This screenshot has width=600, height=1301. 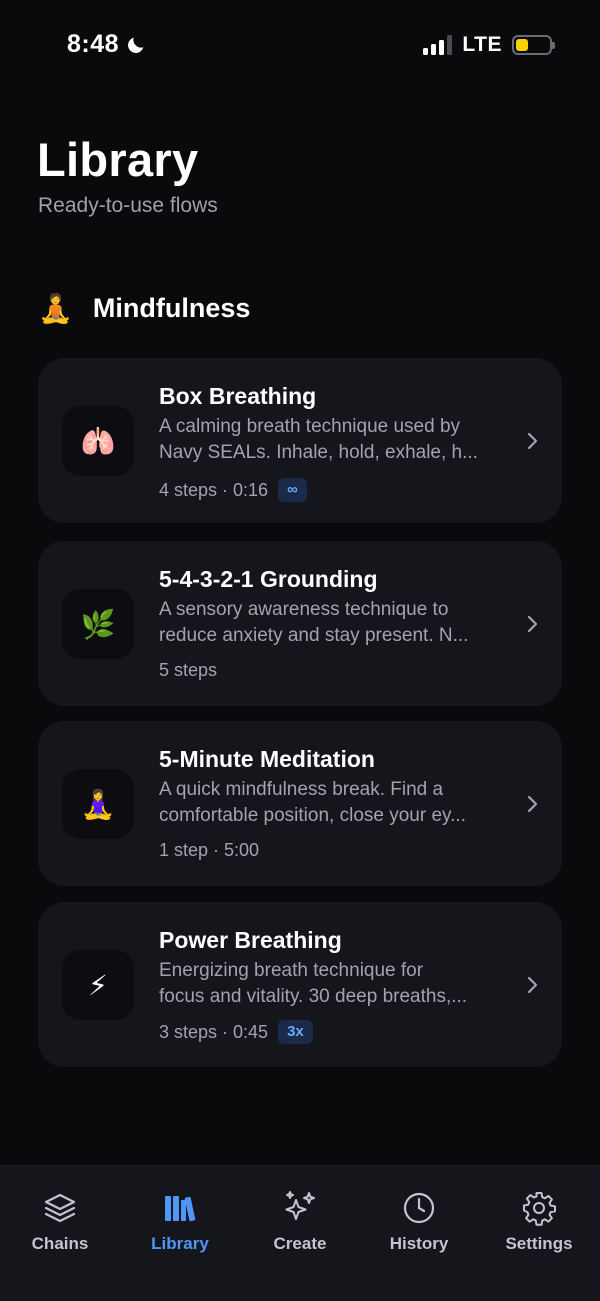 I want to click on signal-icon, so click(x=438, y=45).